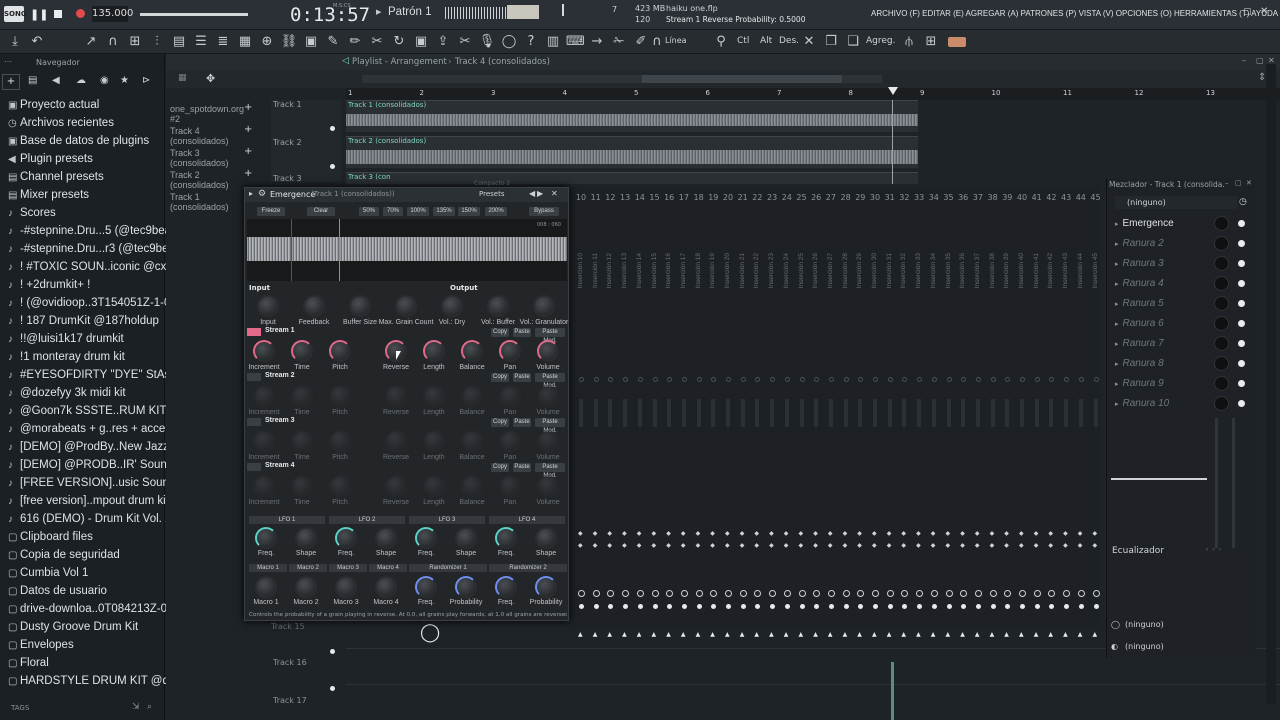  What do you see at coordinates (1144, 624) in the screenshot?
I see `mixer-output-1: (ninguno)` at bounding box center [1144, 624].